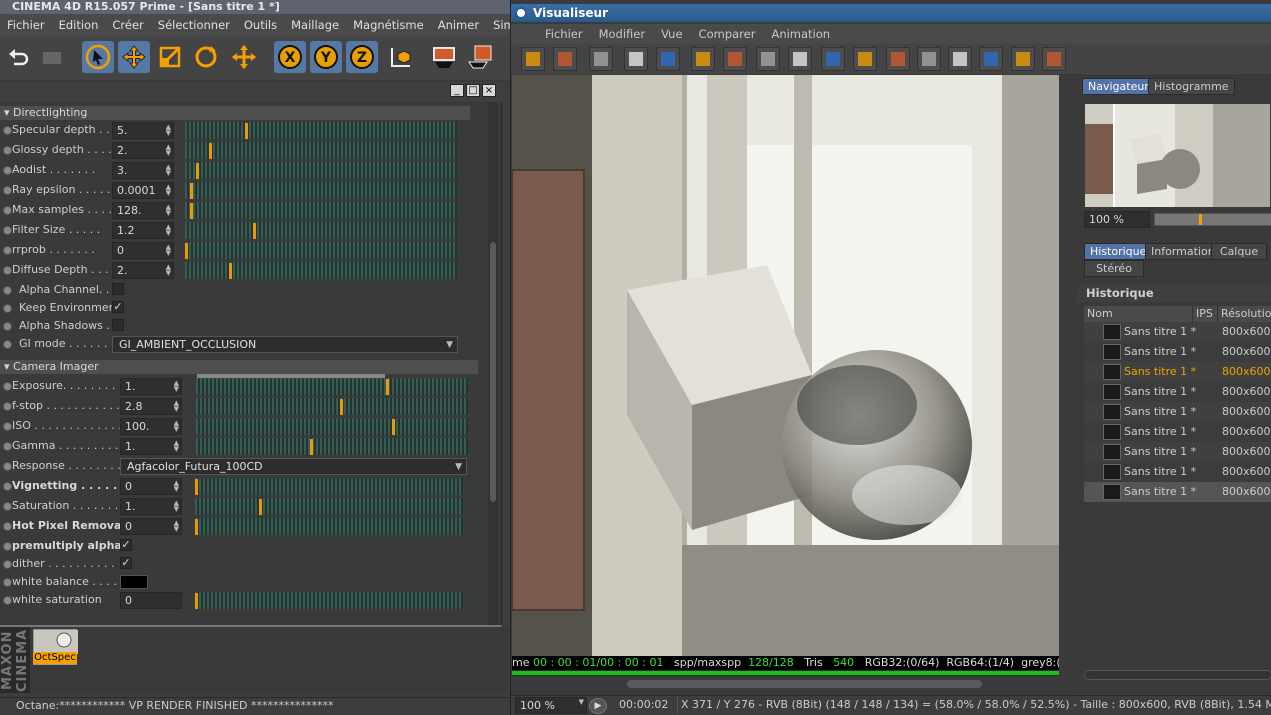  Describe the element at coordinates (362, 57) in the screenshot. I see `z-axis-icon: Z` at that location.